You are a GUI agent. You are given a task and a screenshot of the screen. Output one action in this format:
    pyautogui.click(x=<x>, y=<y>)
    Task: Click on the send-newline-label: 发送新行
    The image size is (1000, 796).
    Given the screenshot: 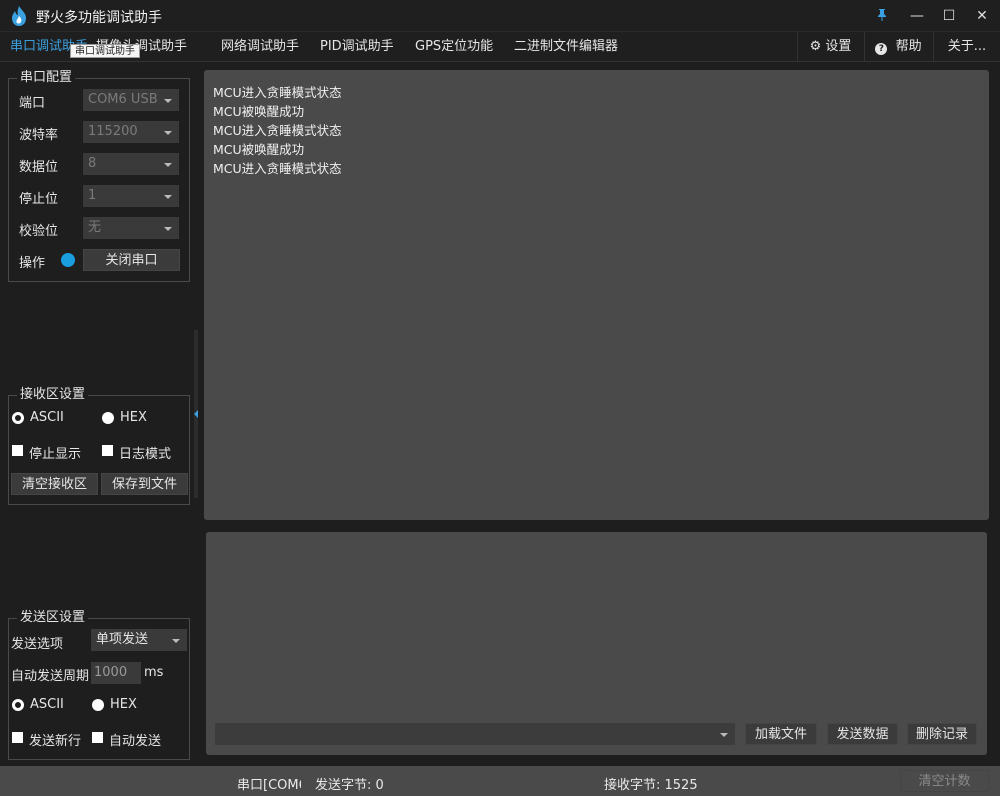 What is the action you would take?
    pyautogui.click(x=55, y=741)
    